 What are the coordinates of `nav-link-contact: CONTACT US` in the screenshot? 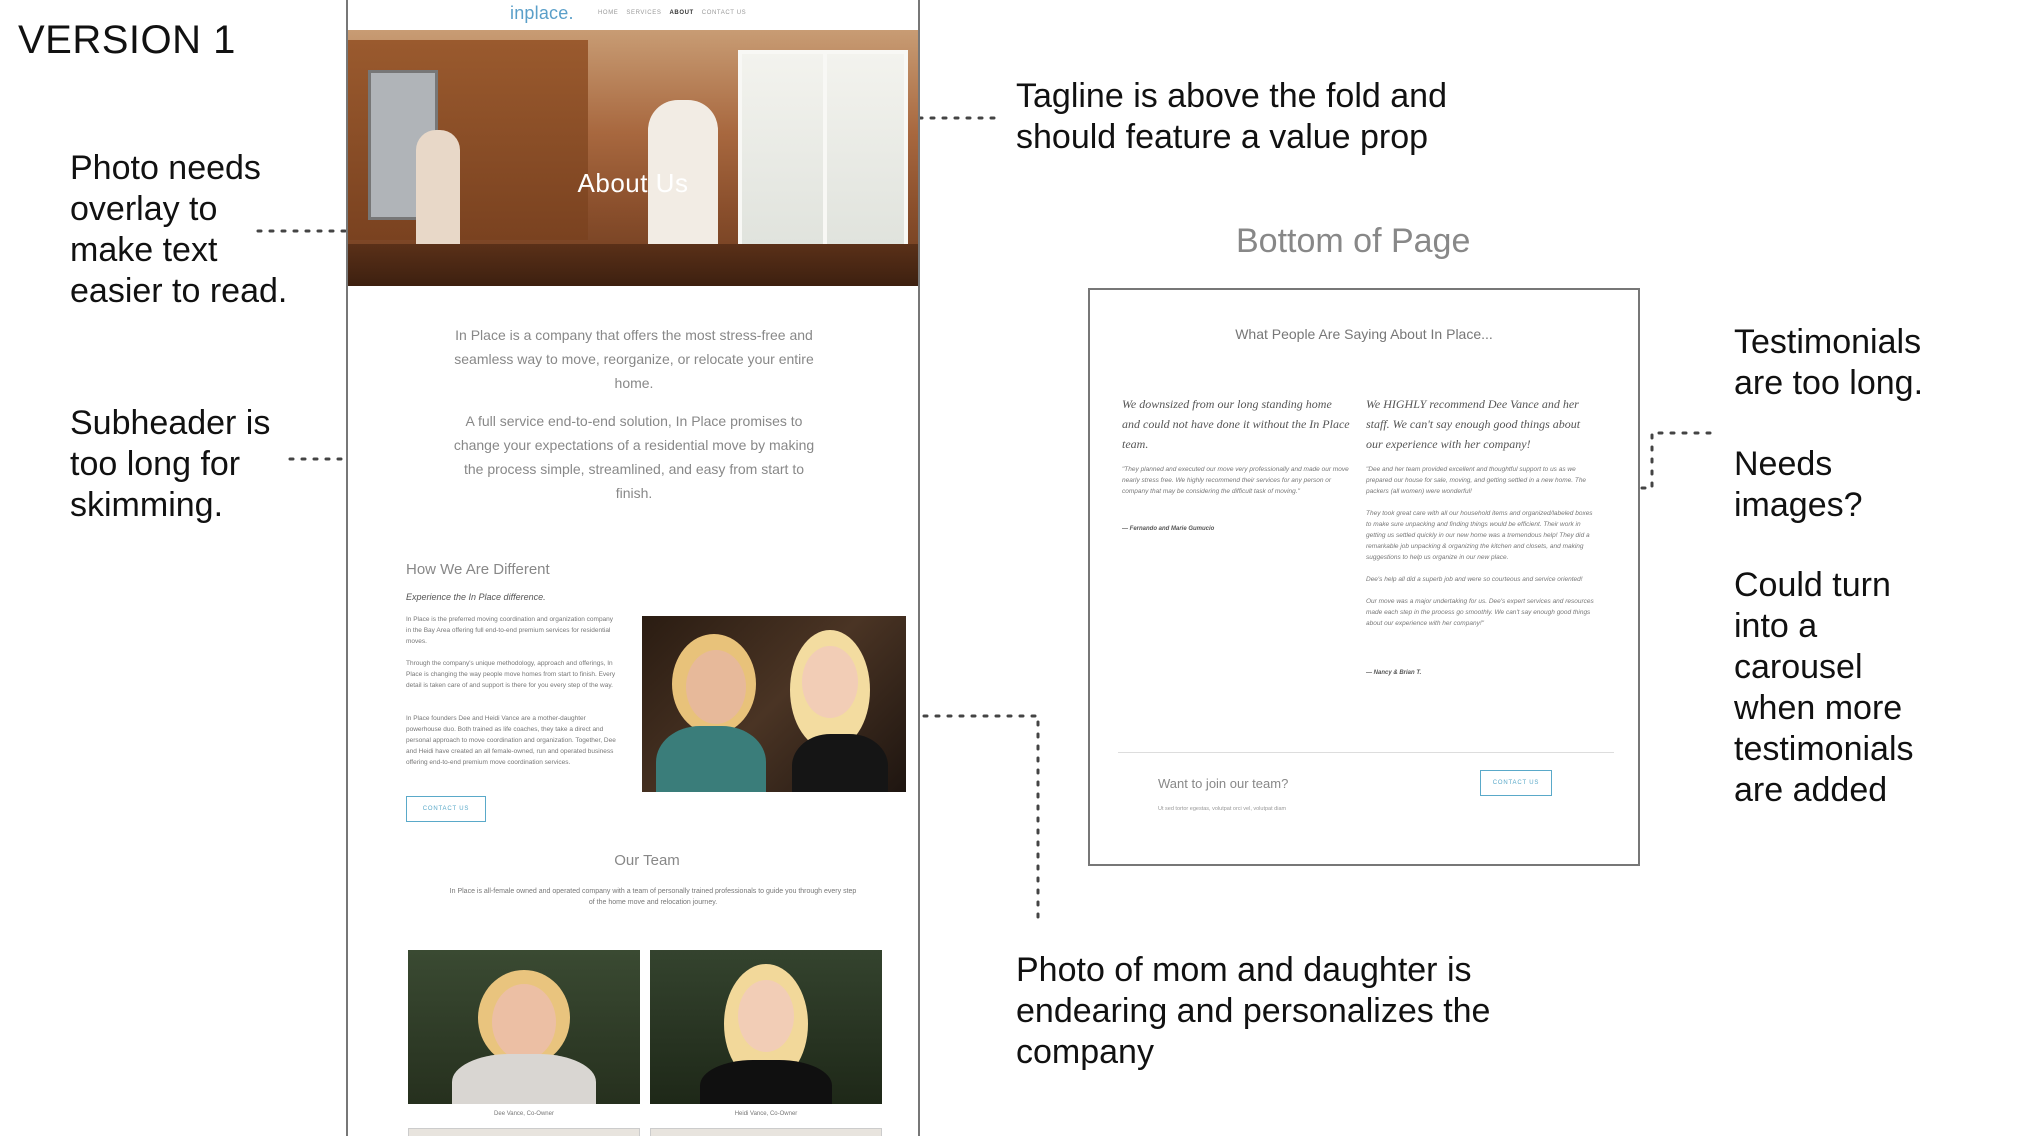 It's located at (724, 13).